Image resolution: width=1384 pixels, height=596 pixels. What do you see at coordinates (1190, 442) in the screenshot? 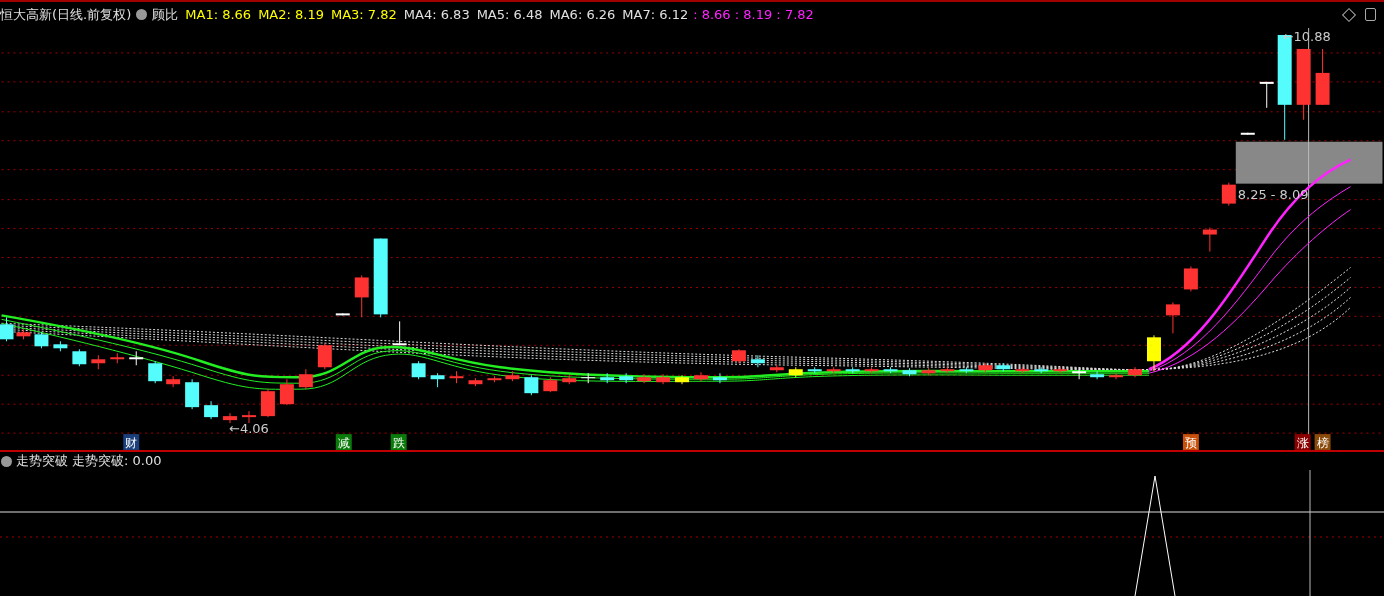
I see `event-tag: 预` at bounding box center [1190, 442].